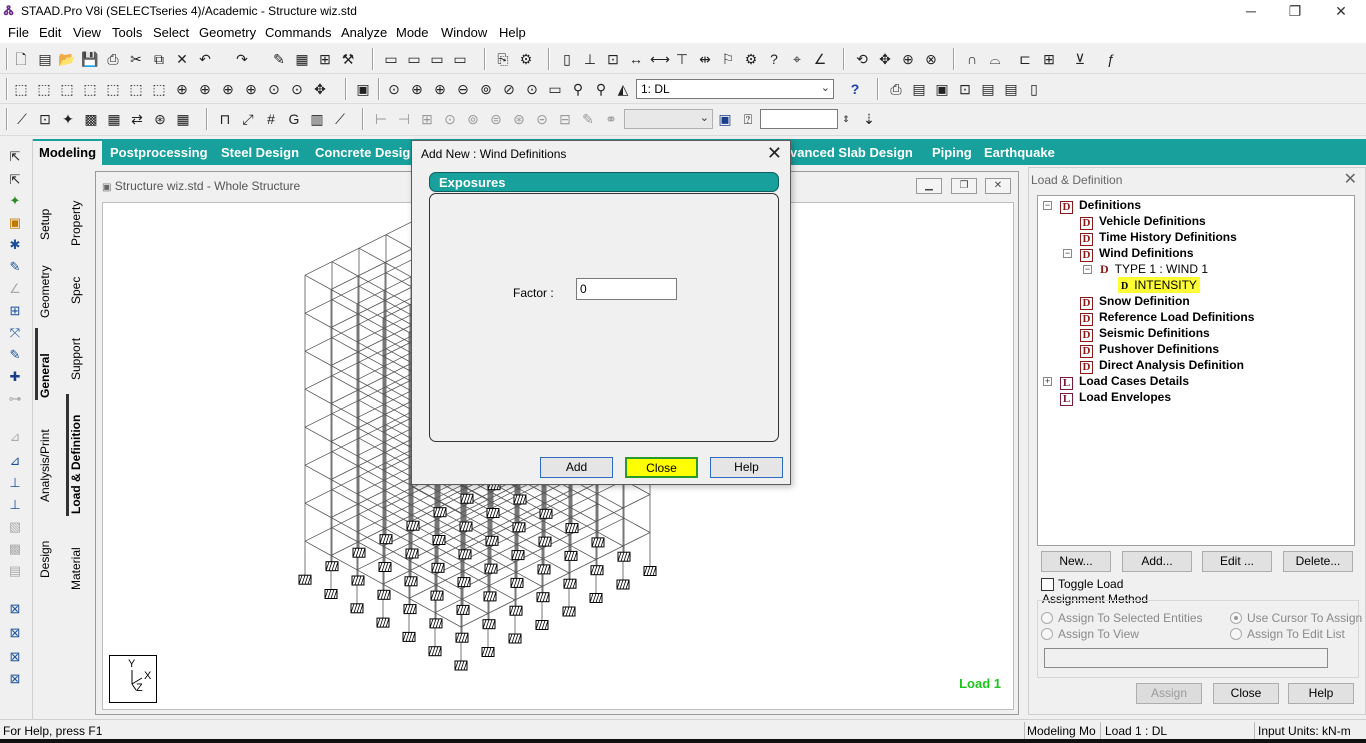  I want to click on print-preview-icon: ▤, so click(919, 89).